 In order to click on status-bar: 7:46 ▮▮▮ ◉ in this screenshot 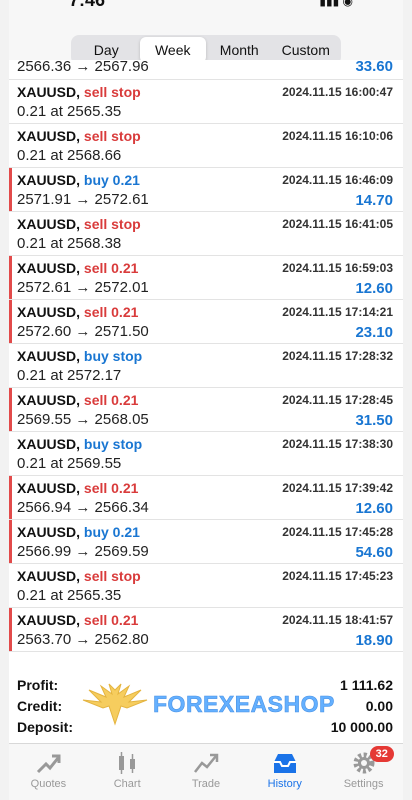, I will do `click(206, 14)`.